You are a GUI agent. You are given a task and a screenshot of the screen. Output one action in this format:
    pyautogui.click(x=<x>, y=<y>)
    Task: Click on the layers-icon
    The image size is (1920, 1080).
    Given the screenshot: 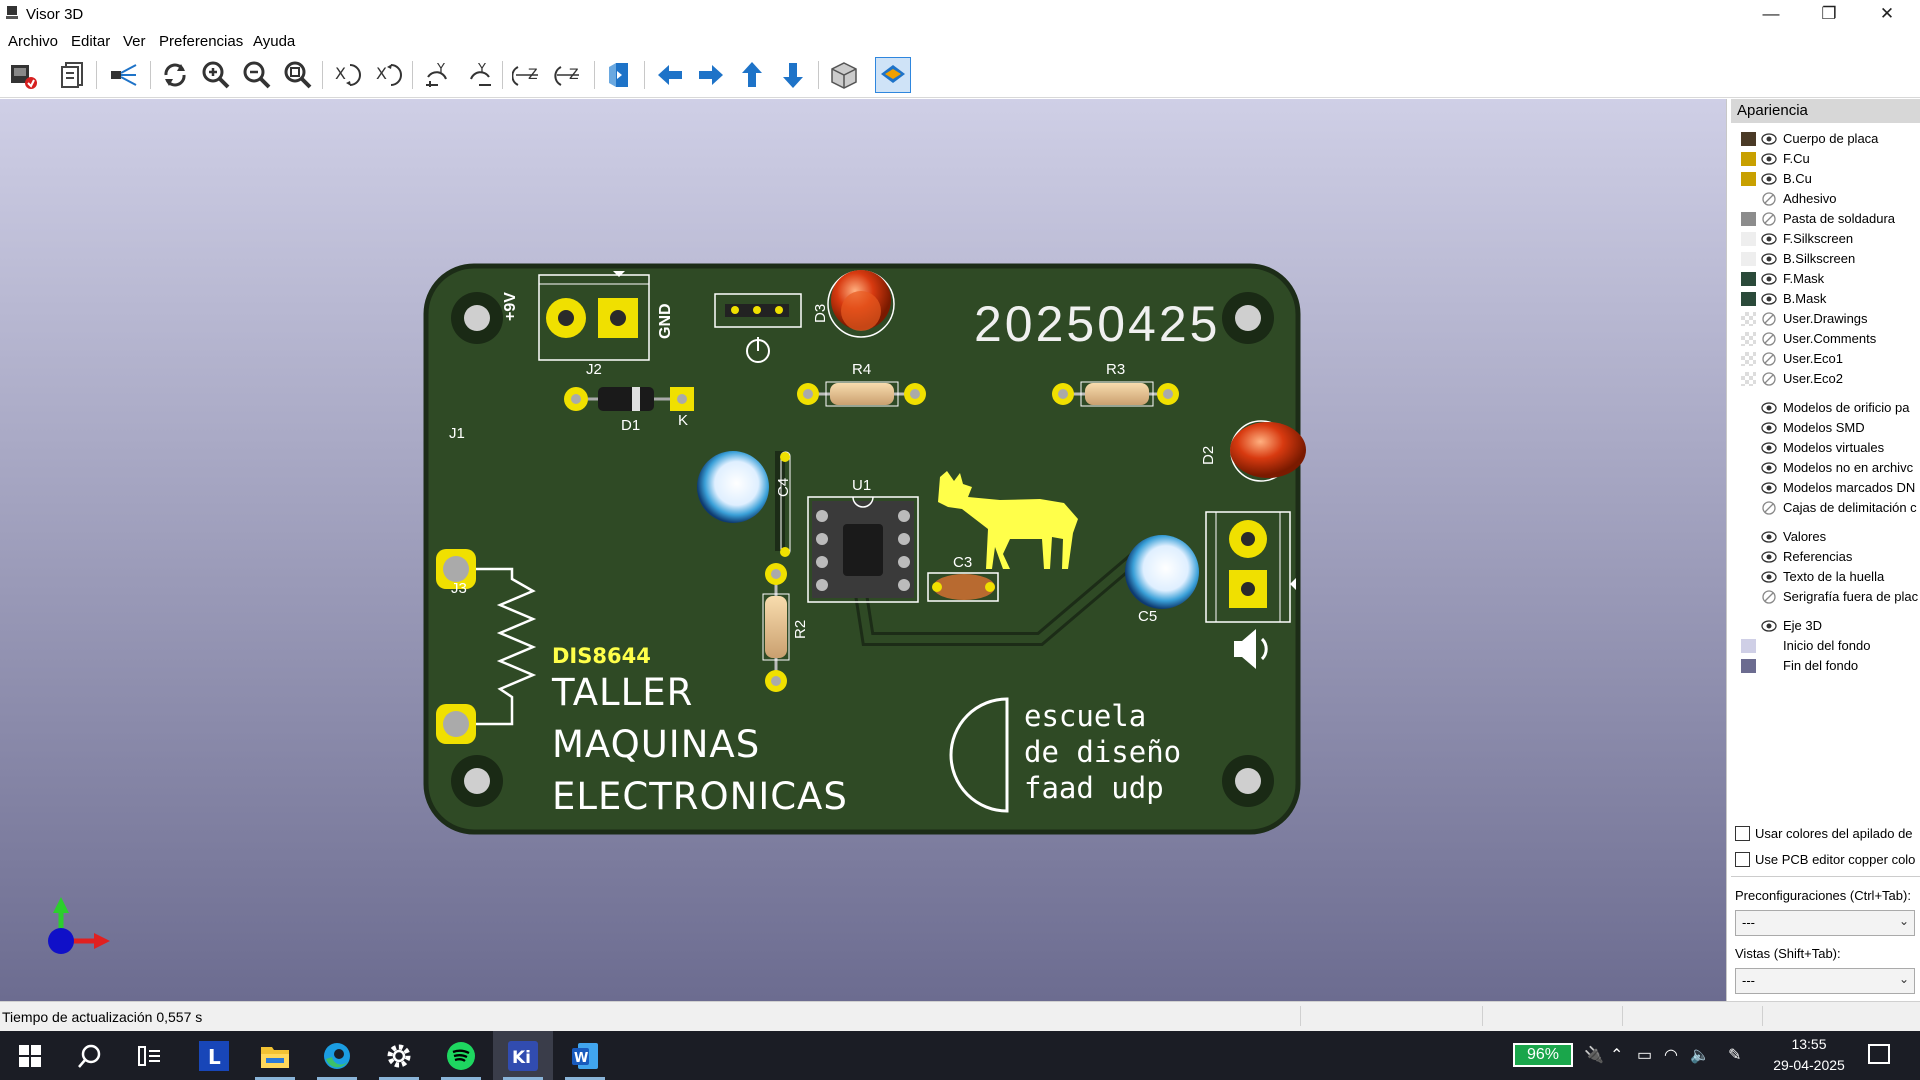 What is the action you would take?
    pyautogui.click(x=893, y=75)
    